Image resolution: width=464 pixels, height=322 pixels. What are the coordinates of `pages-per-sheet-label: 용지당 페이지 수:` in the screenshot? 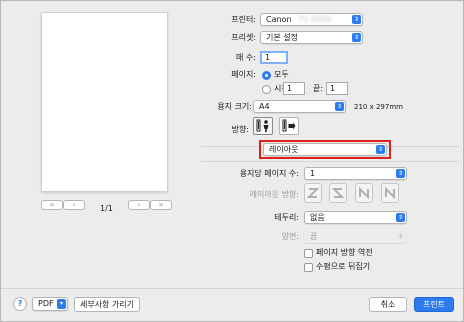 It's located at (269, 173).